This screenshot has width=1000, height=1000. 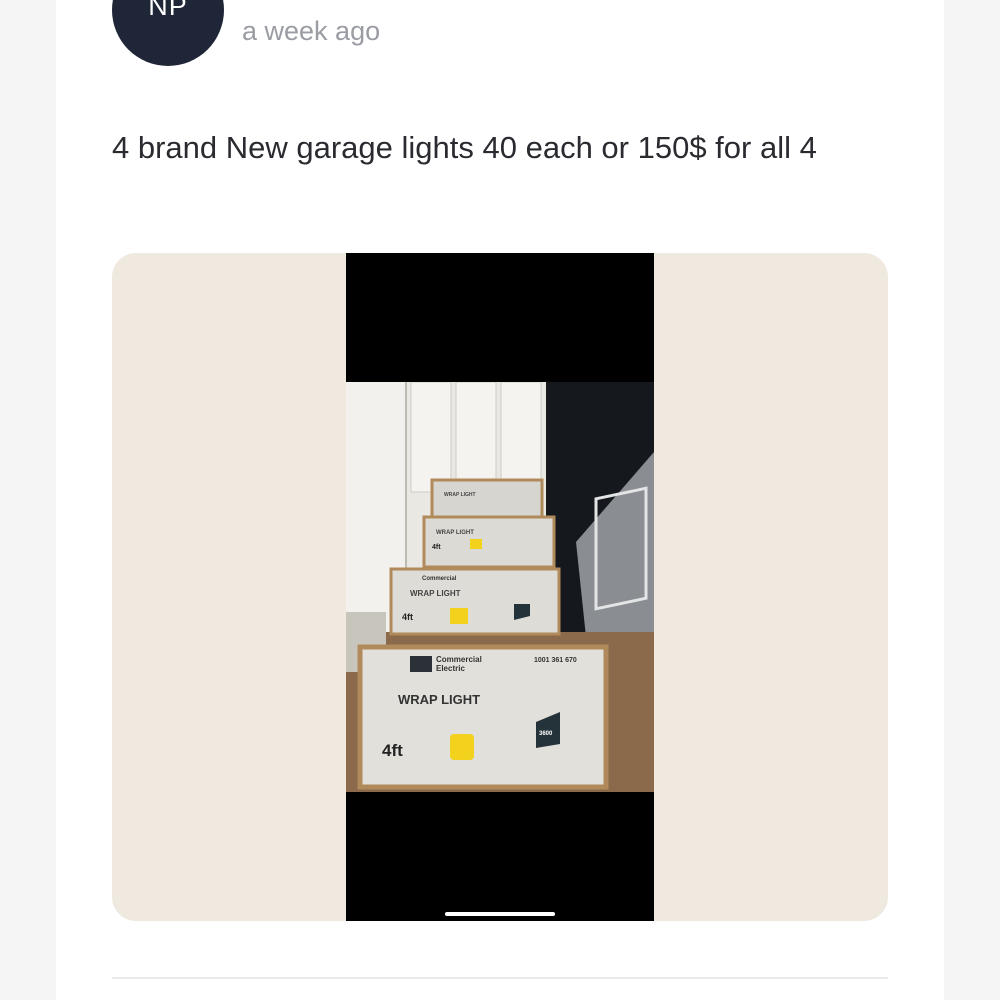 I want to click on box-2: WRAP LIGHT 4ft, so click(x=489, y=542).